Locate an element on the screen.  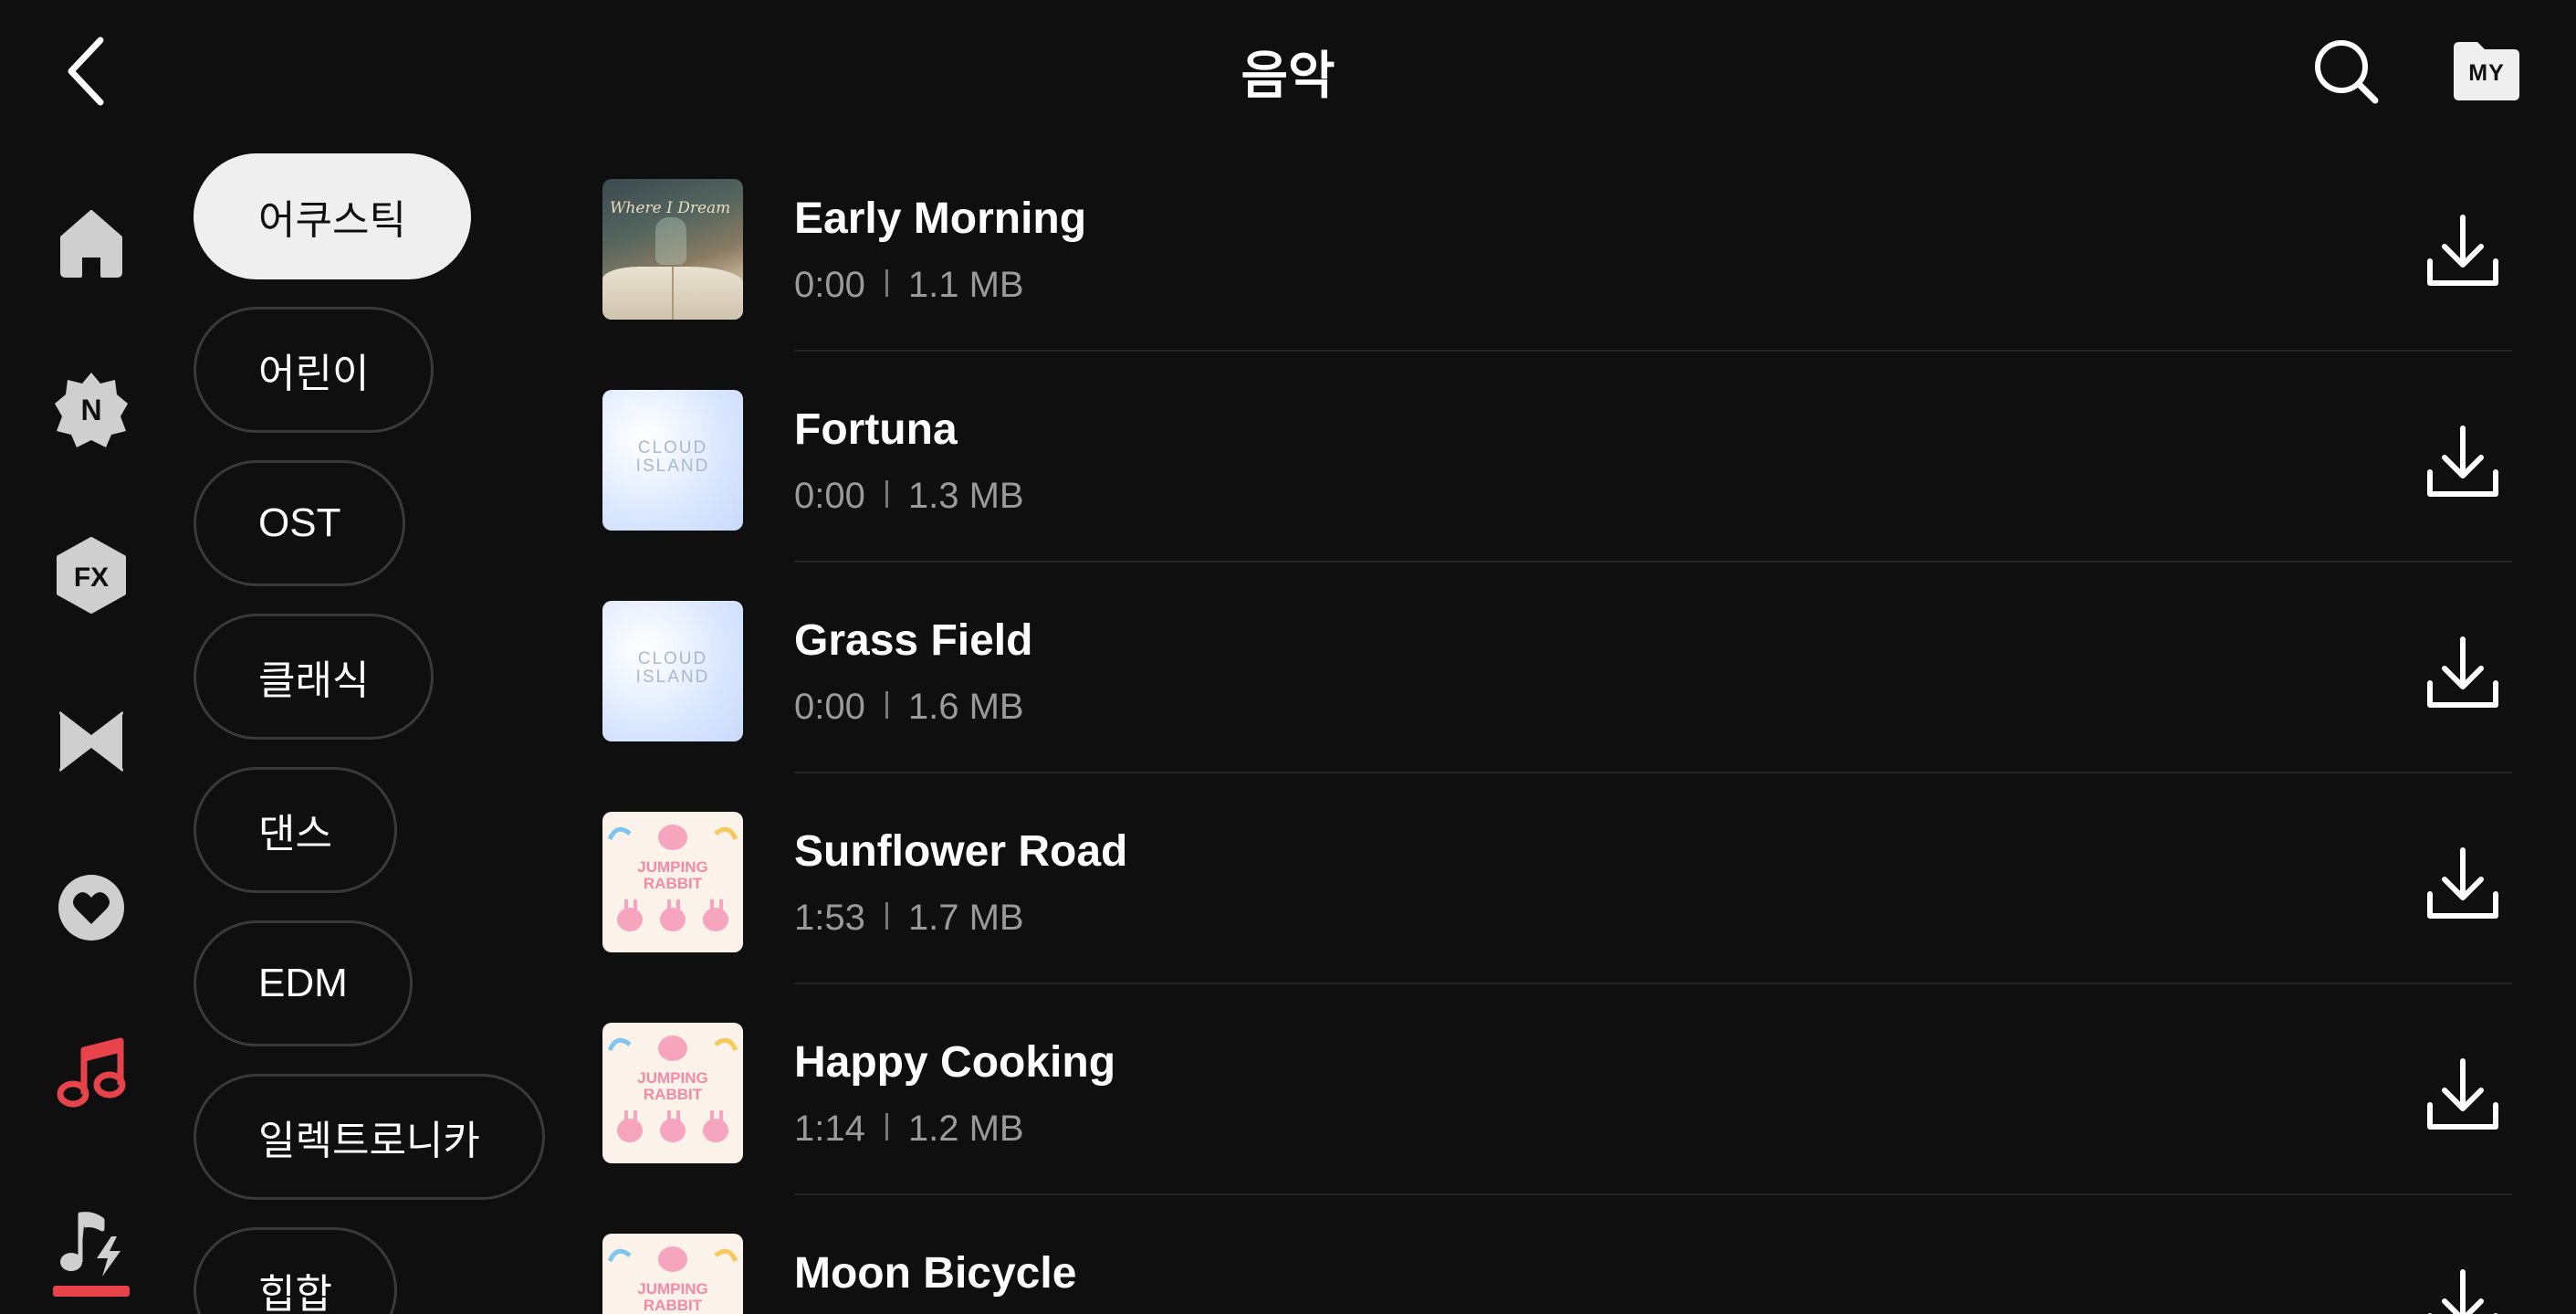
side-nav: N FX is located at coordinates (92, 730).